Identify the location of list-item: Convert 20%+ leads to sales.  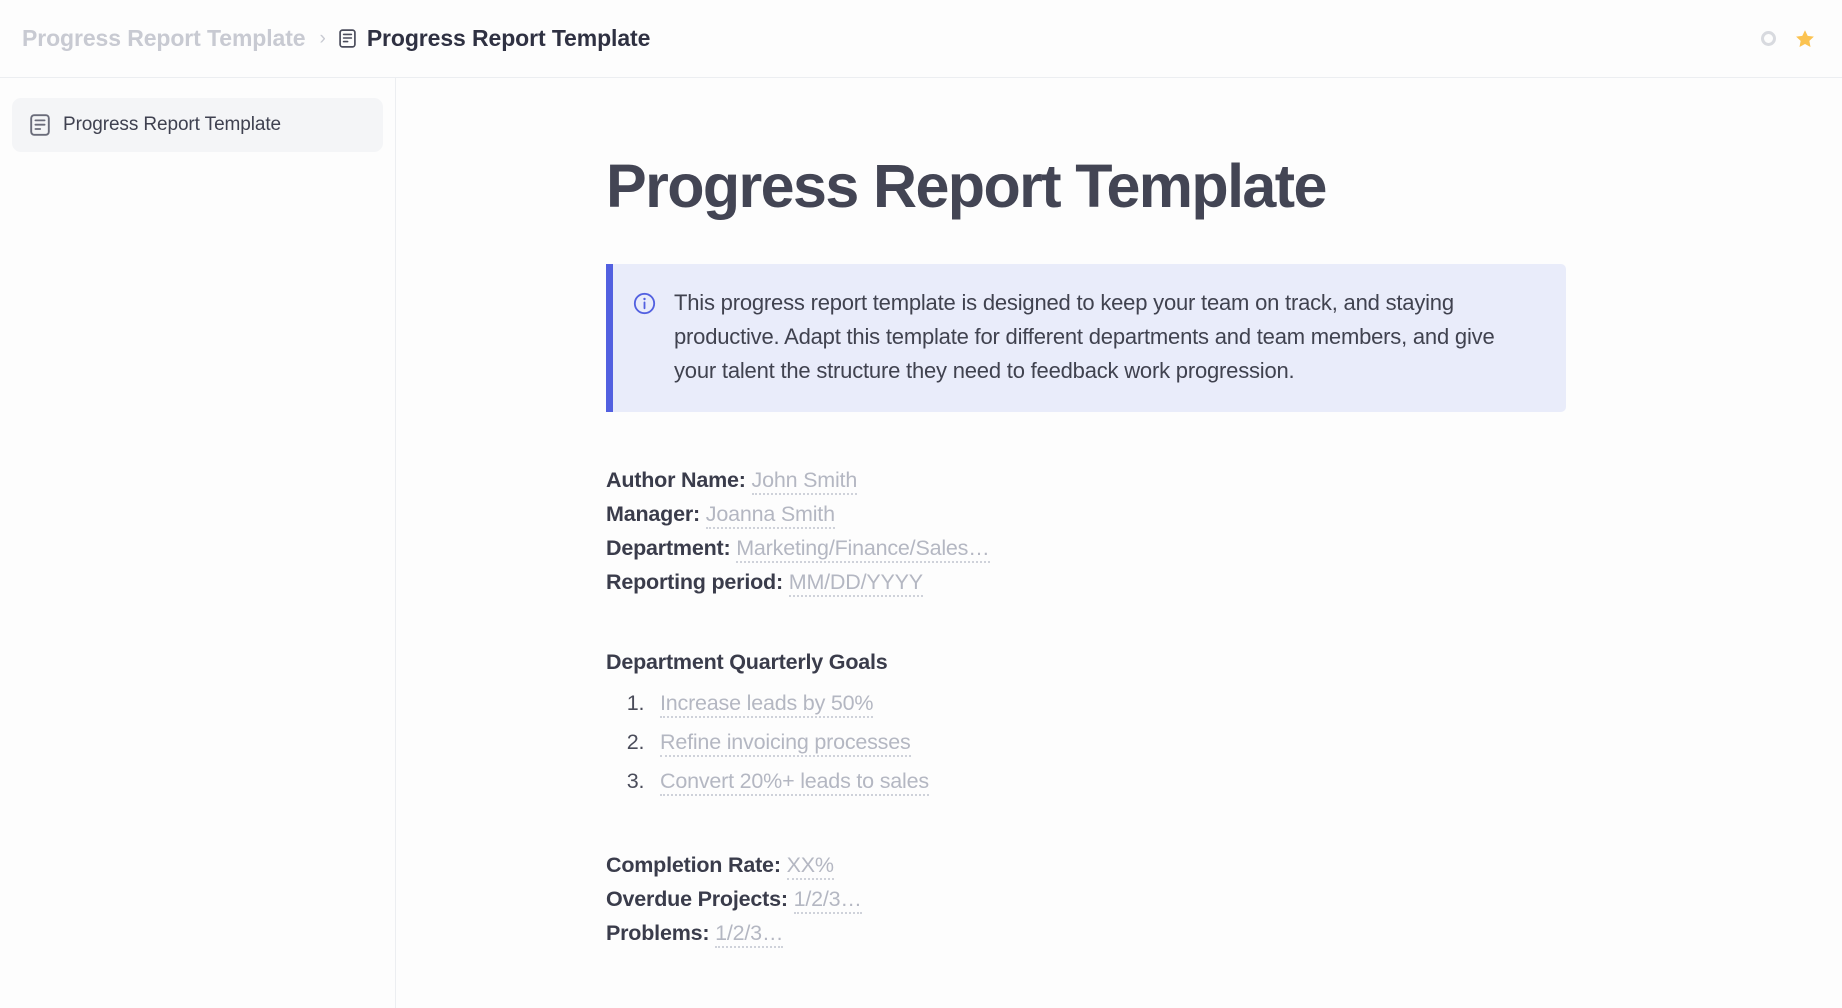
(1108, 782).